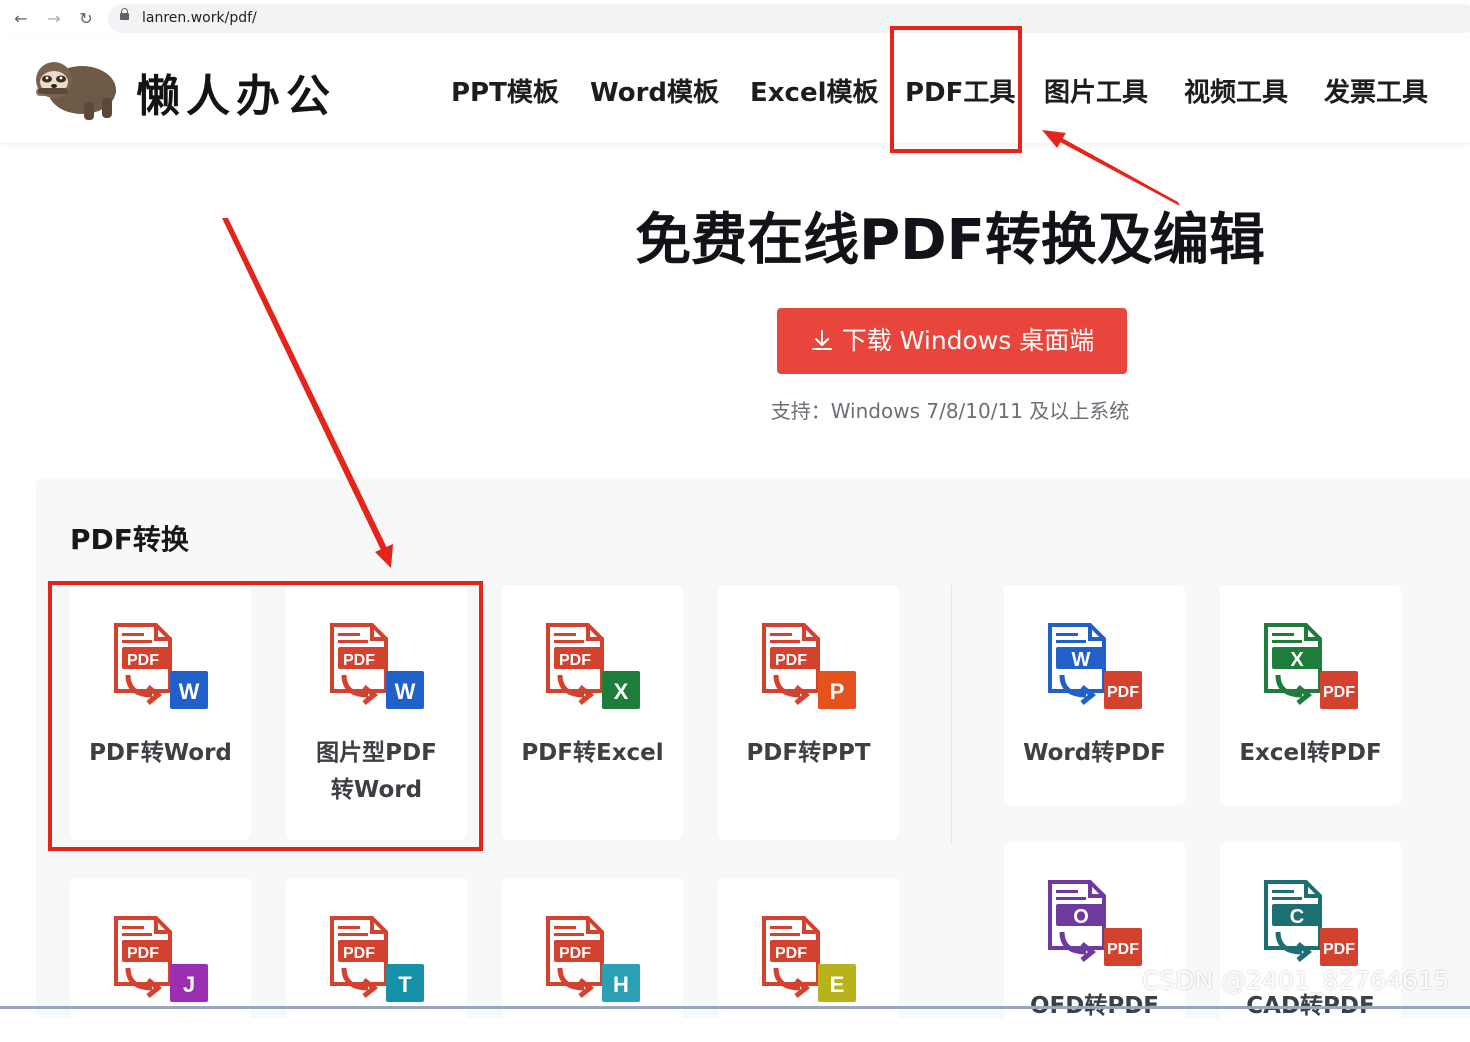 The width and height of the screenshot is (1470, 1042). Describe the element at coordinates (1296, 980) in the screenshot. I see `watermark-text: CSDN @2401_82764615` at that location.